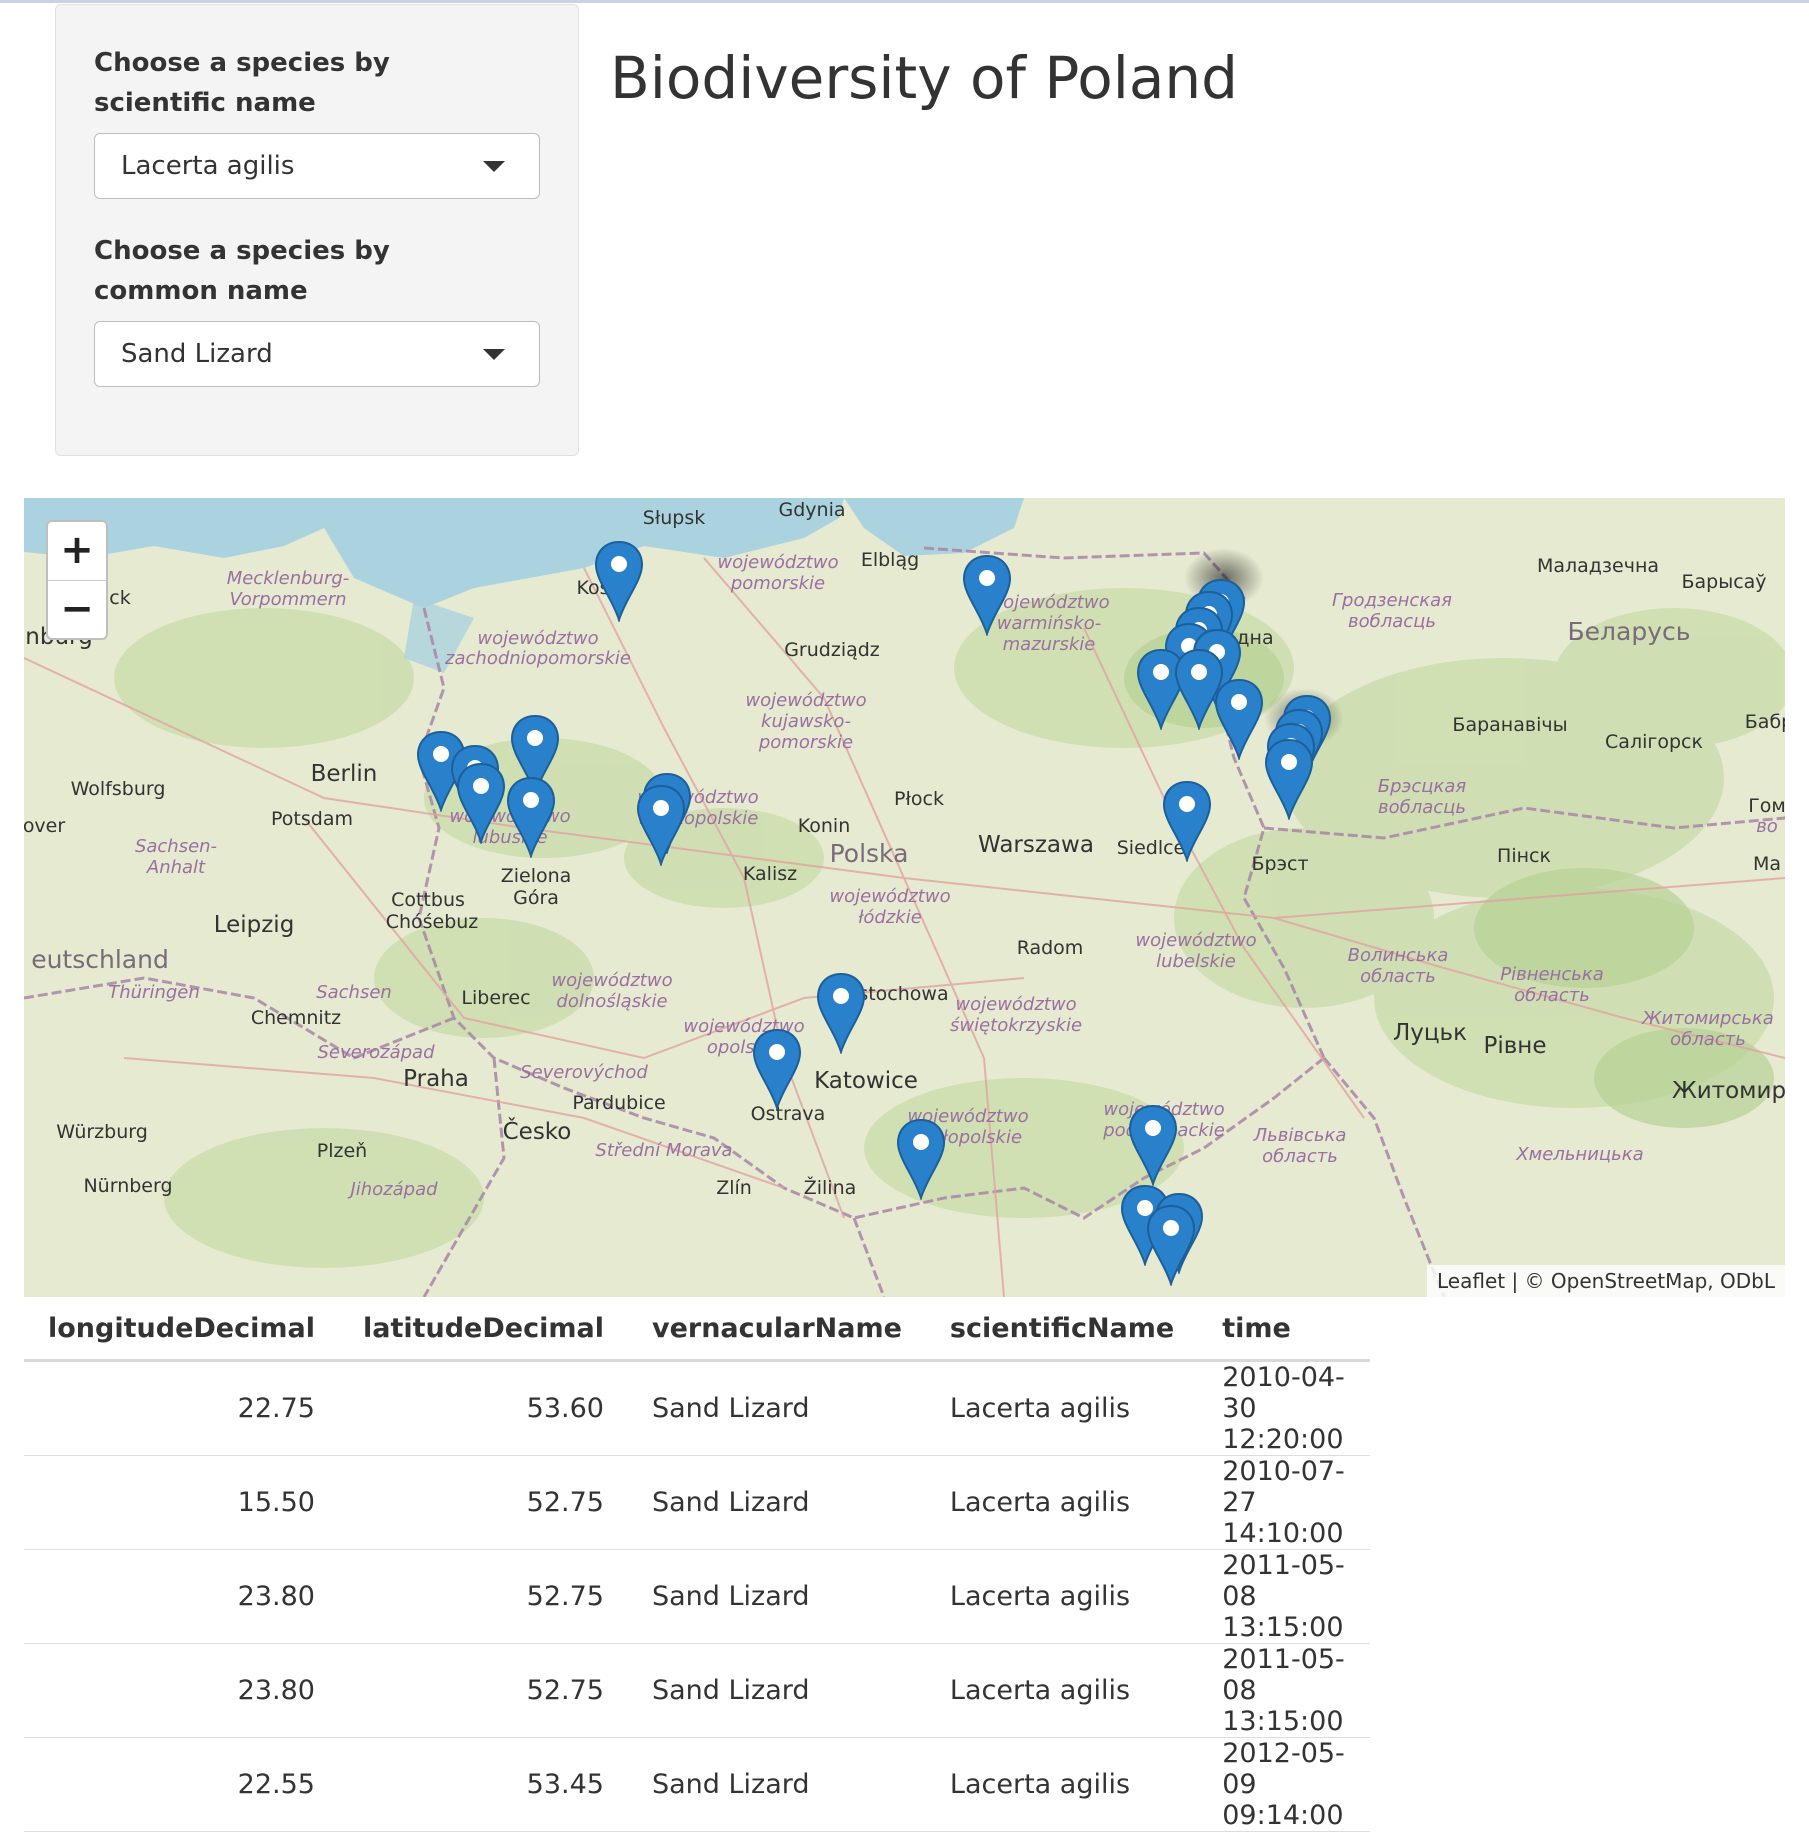 This screenshot has height=1832, width=1809. What do you see at coordinates (1708, 1039) in the screenshot?
I see `label-zhyt-2: область` at bounding box center [1708, 1039].